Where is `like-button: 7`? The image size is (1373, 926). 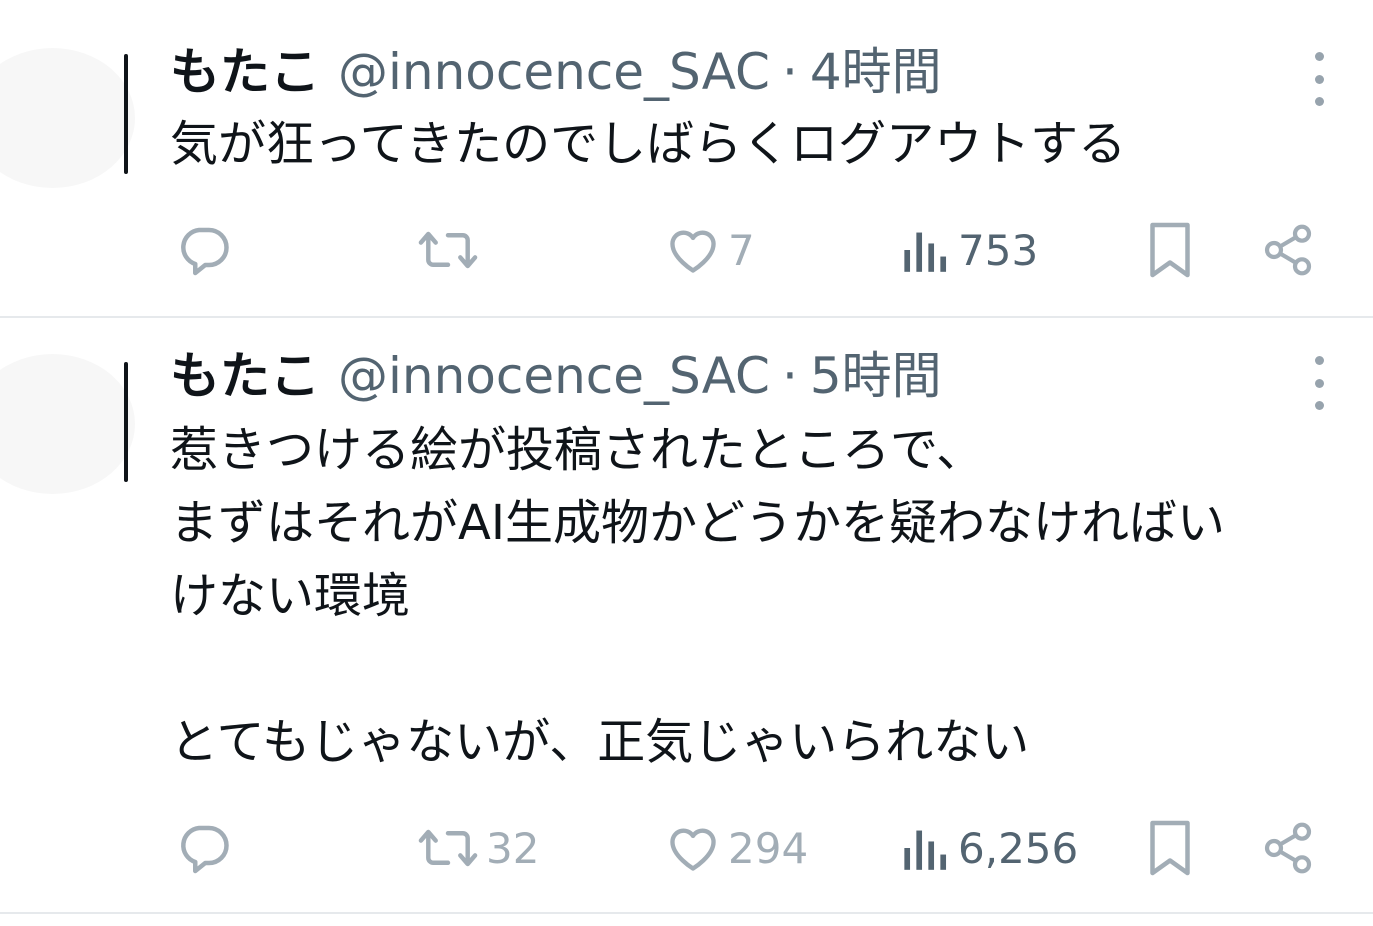
like-button: 7 is located at coordinates (709, 250).